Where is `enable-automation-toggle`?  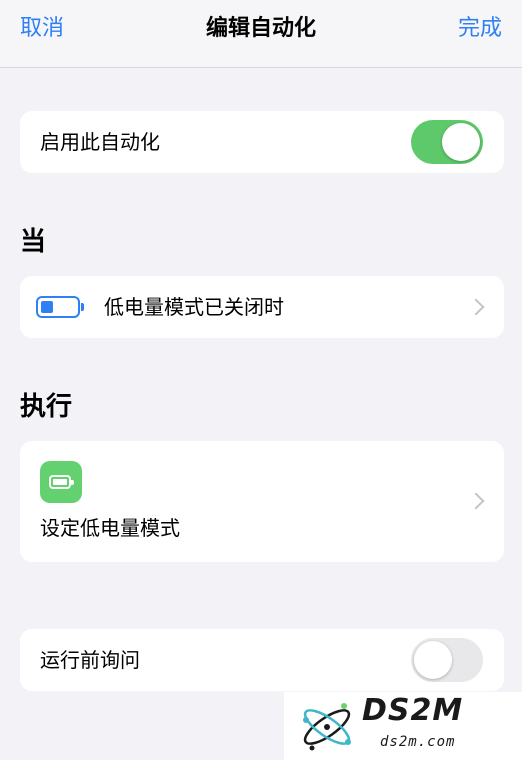
enable-automation-toggle is located at coordinates (447, 142).